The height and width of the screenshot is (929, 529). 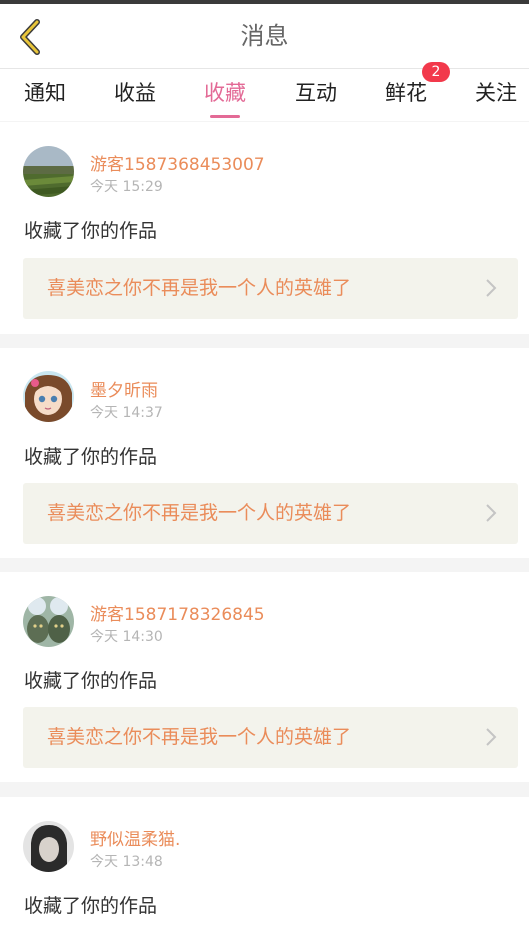 I want to click on photo-avatar-image, so click(x=48, y=621).